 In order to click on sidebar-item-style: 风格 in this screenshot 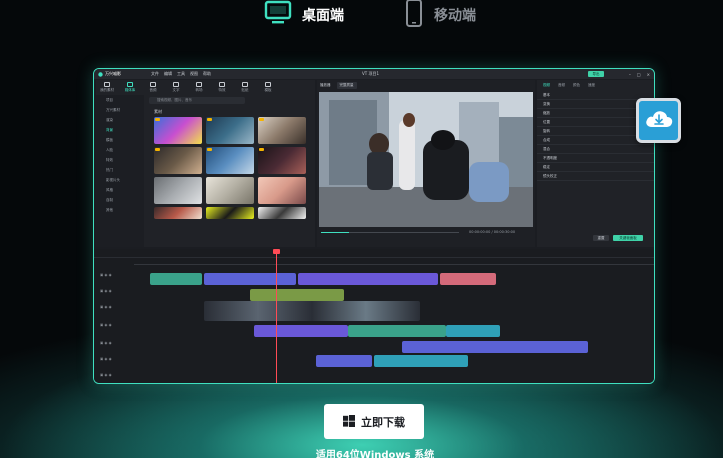, I will do `click(120, 190)`.